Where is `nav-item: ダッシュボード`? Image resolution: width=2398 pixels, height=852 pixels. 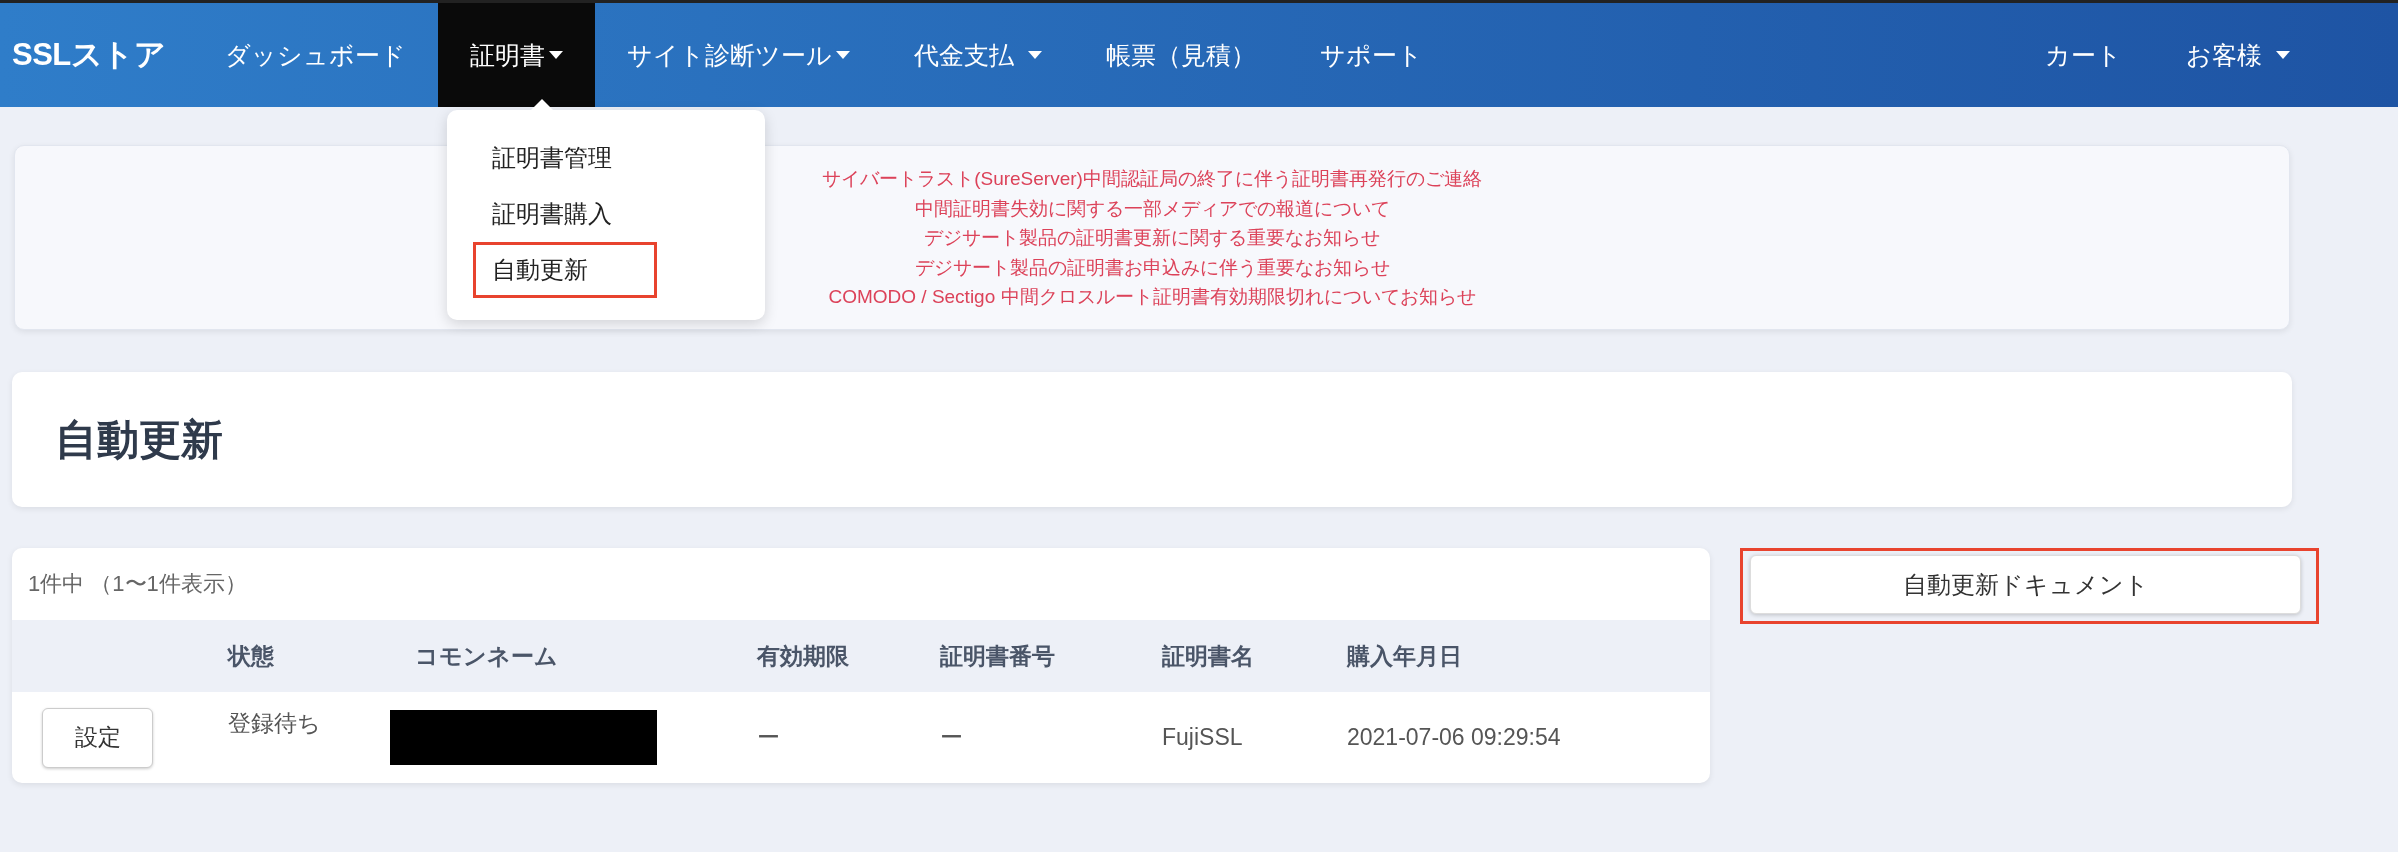 nav-item: ダッシュボード is located at coordinates (316, 55).